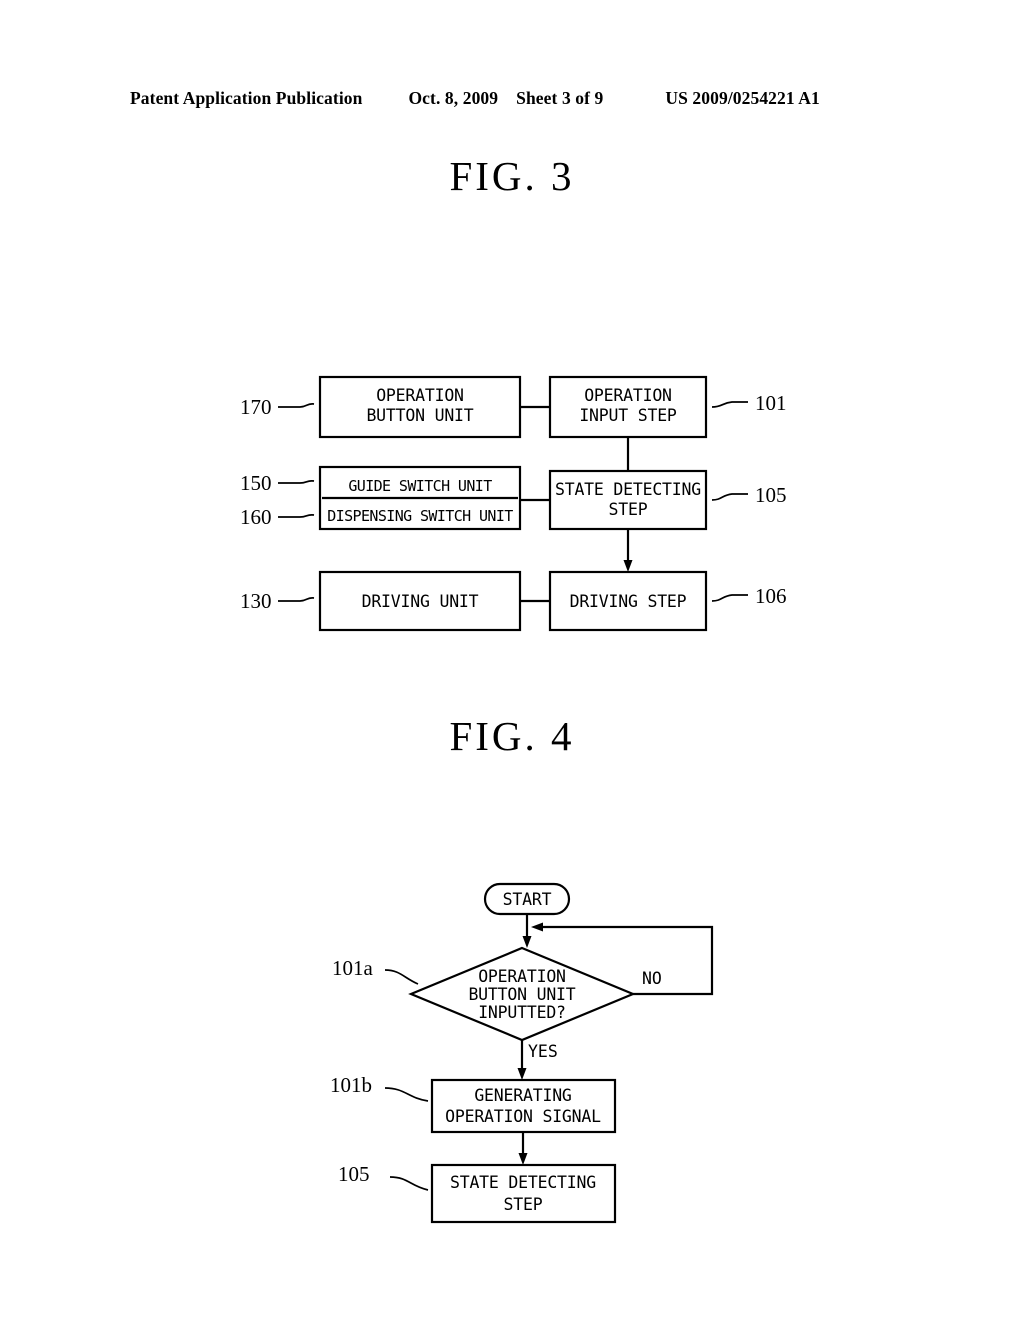  Describe the element at coordinates (351, 1085) in the screenshot. I see `ref-num-101b: 101b` at that location.